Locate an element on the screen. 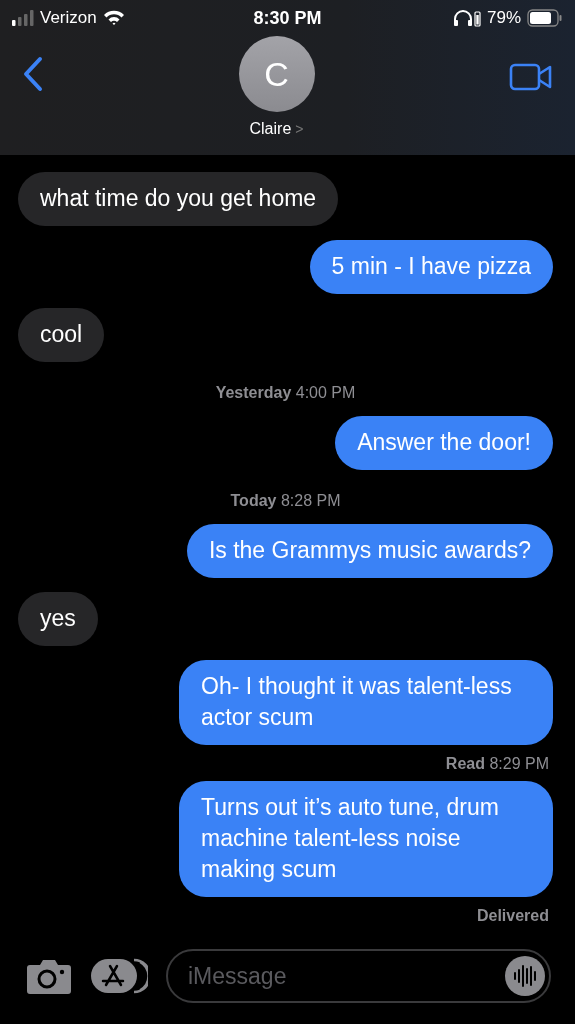  delivery-status: Read 8:29 PM is located at coordinates (497, 764).